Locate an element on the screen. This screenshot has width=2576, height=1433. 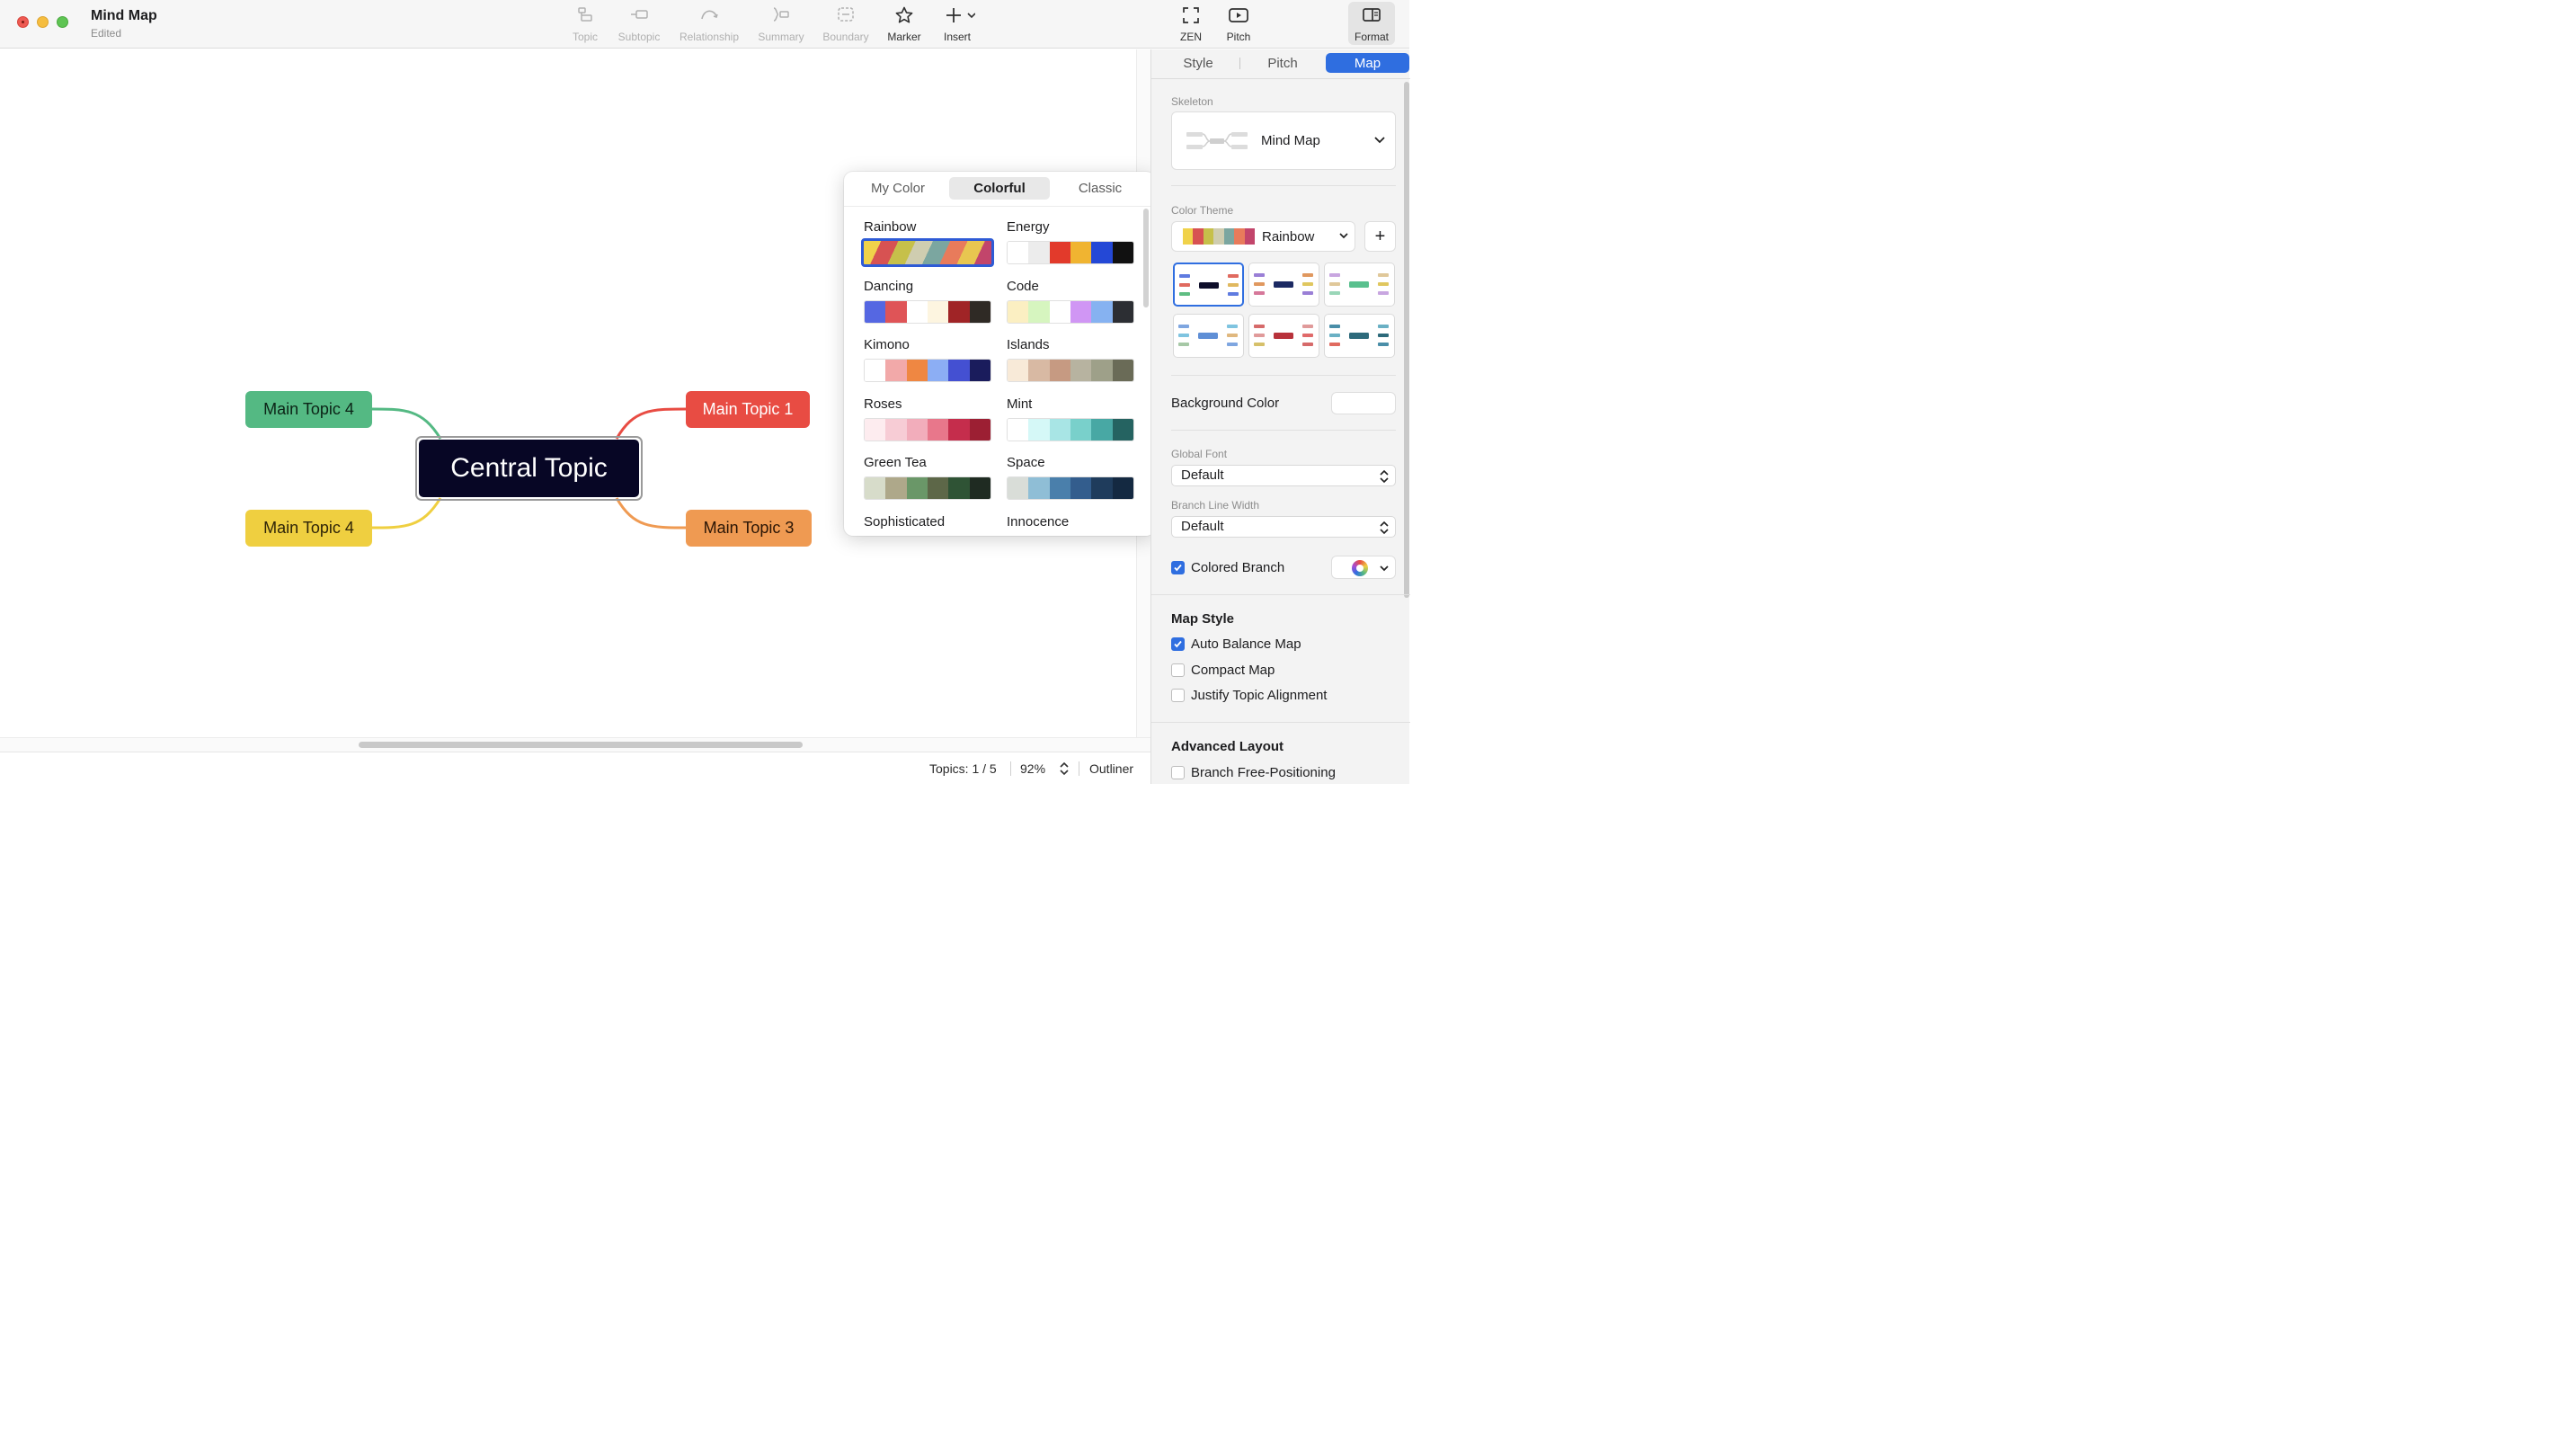
theme-option-rainbow: Rainbow is located at coordinates (927, 243).